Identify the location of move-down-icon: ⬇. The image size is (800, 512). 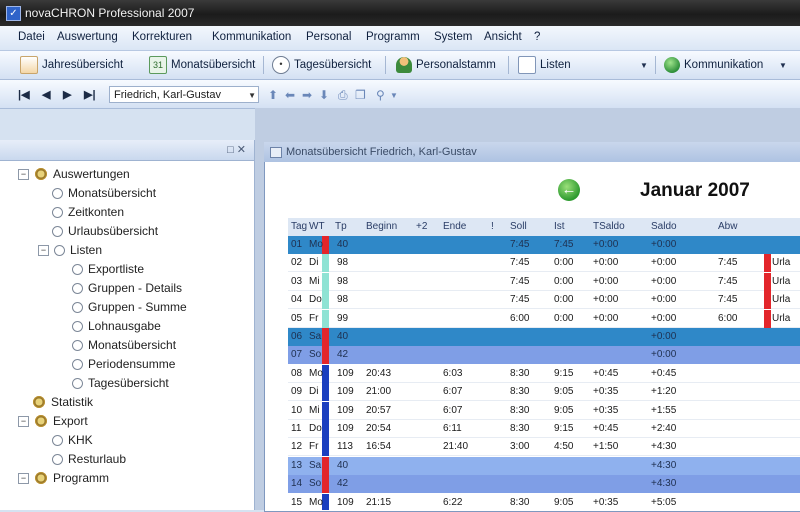
(324, 95).